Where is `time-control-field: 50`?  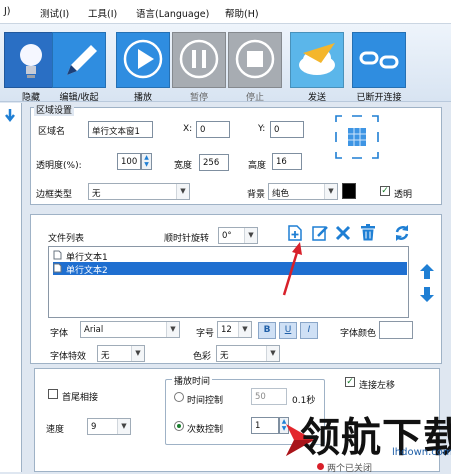 time-control-field: 50 is located at coordinates (269, 396).